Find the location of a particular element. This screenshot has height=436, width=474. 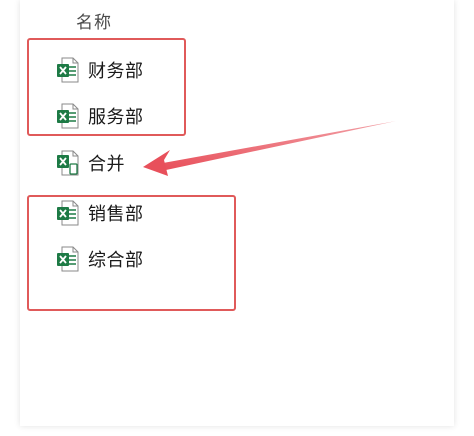

file-label: 服务部 is located at coordinates (116, 117).